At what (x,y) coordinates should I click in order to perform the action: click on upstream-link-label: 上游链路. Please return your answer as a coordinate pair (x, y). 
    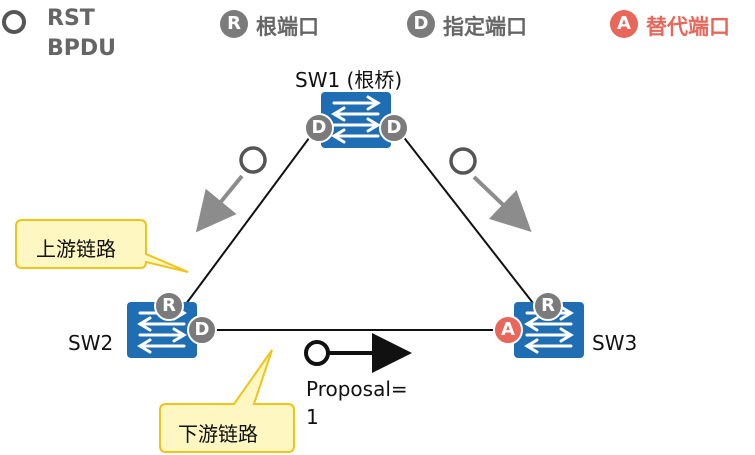
    Looking at the image, I should click on (76, 249).